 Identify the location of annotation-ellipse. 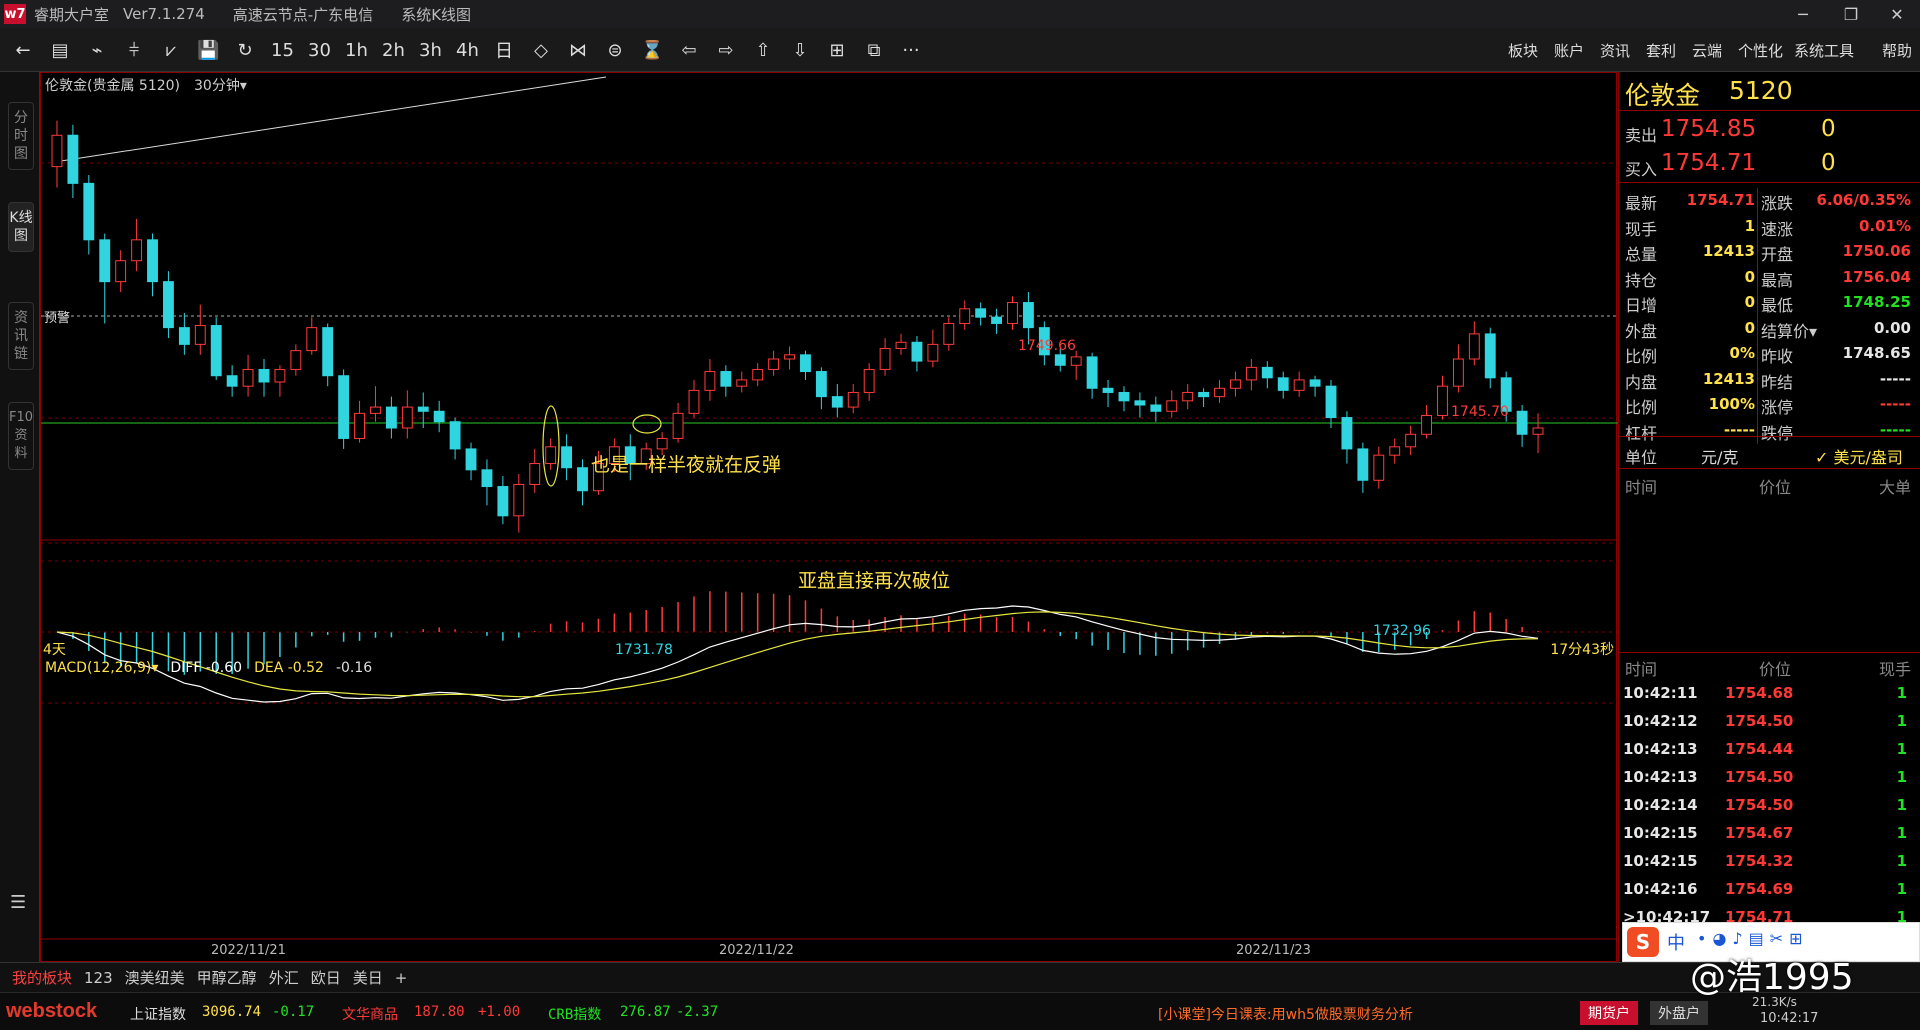
(647, 424).